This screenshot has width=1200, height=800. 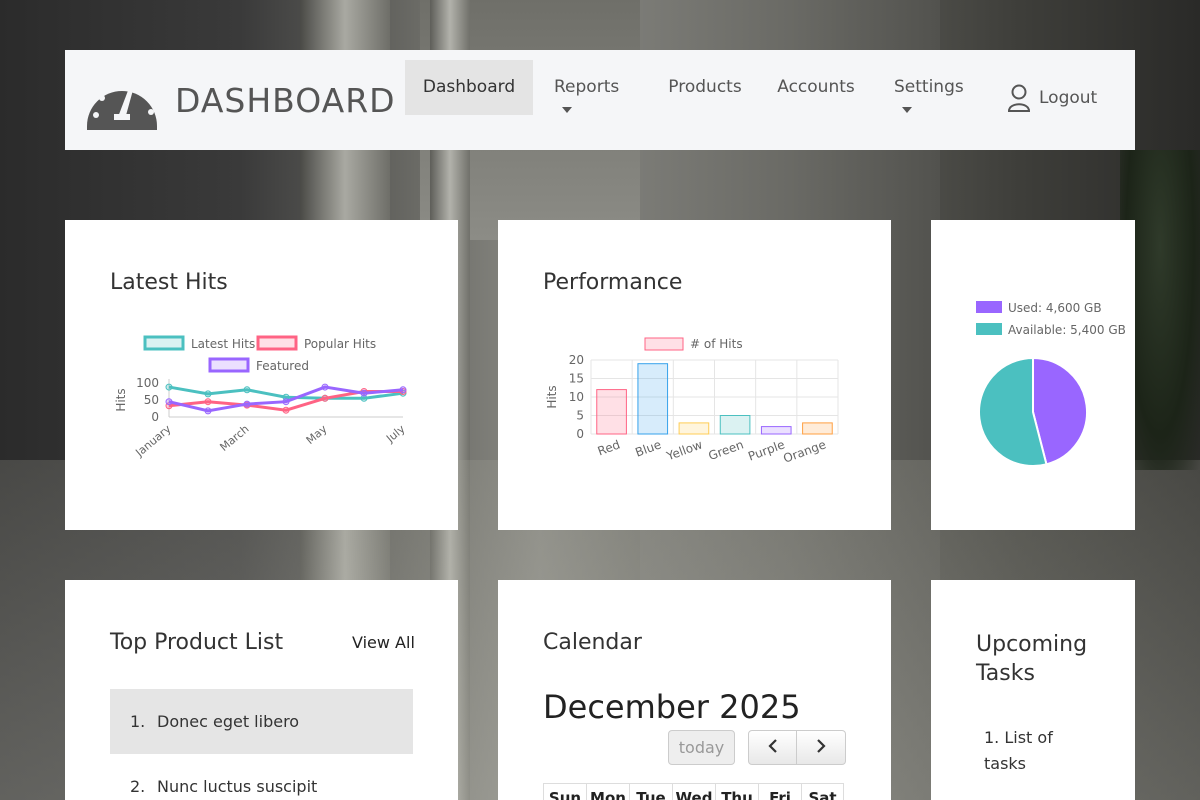 What do you see at coordinates (1019, 98) in the screenshot?
I see `user-icon` at bounding box center [1019, 98].